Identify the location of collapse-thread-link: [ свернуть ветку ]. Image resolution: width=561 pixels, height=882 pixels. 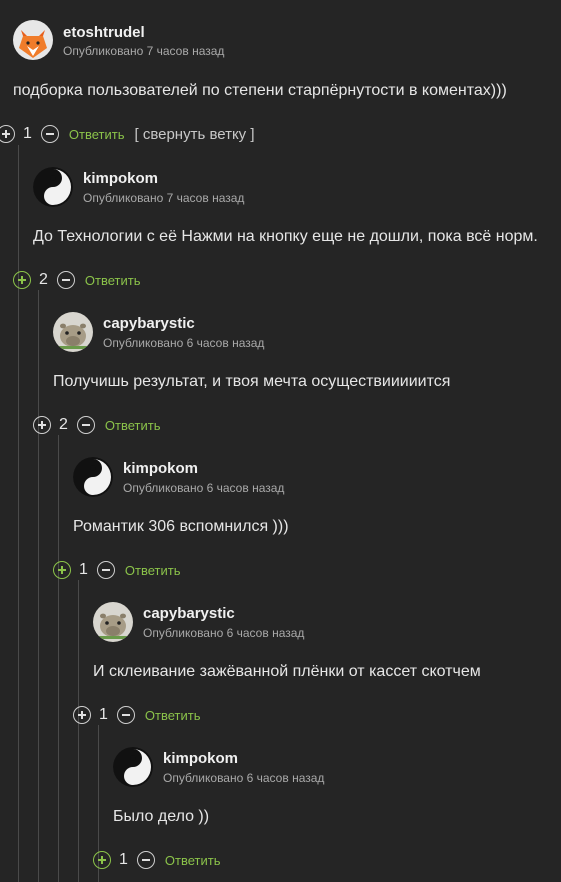
(194, 134).